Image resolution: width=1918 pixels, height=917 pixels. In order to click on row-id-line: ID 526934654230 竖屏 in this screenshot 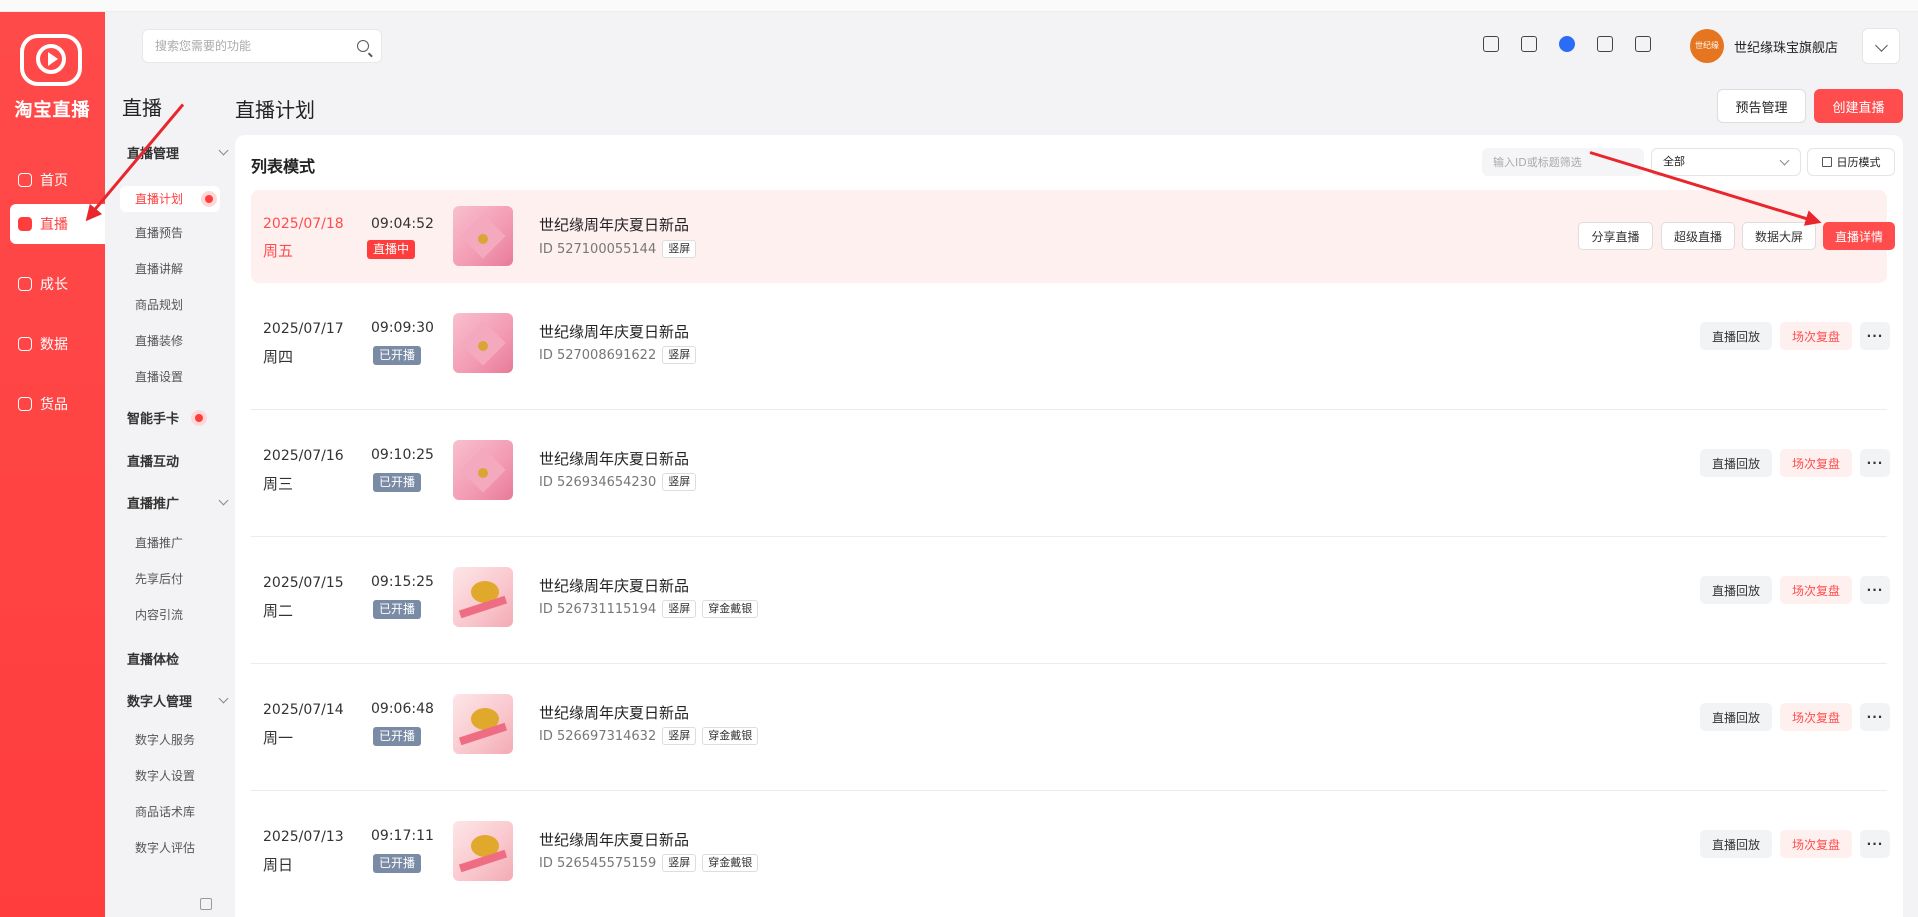, I will do `click(618, 482)`.